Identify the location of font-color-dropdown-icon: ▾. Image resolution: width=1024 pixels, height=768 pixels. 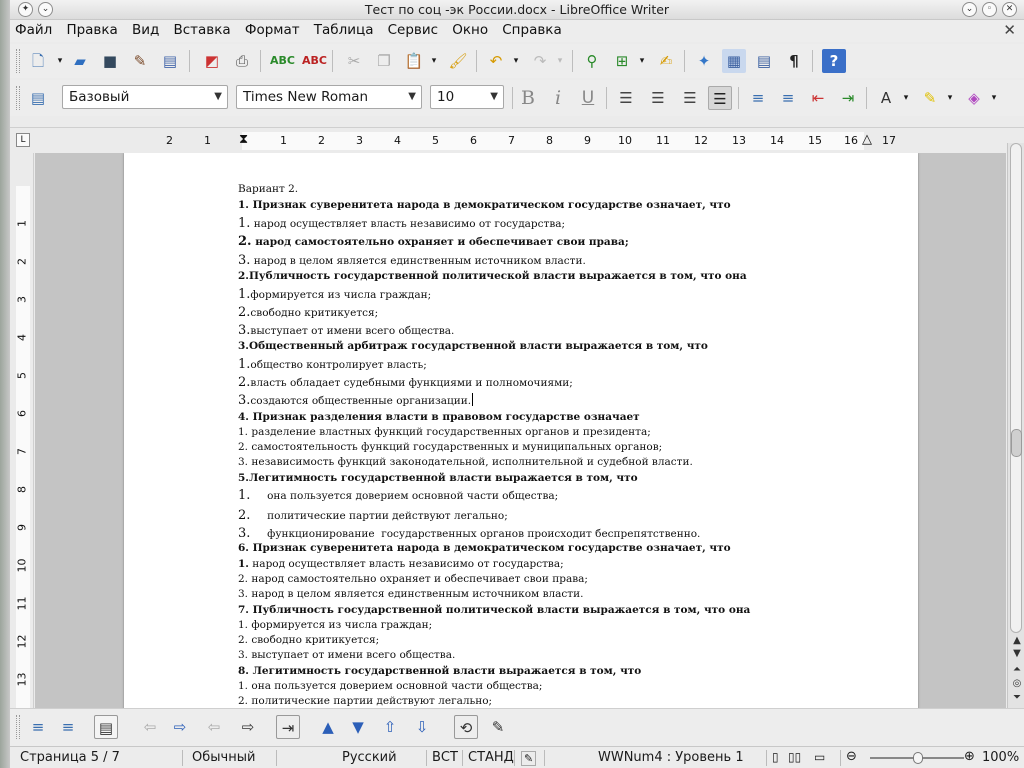
(906, 98).